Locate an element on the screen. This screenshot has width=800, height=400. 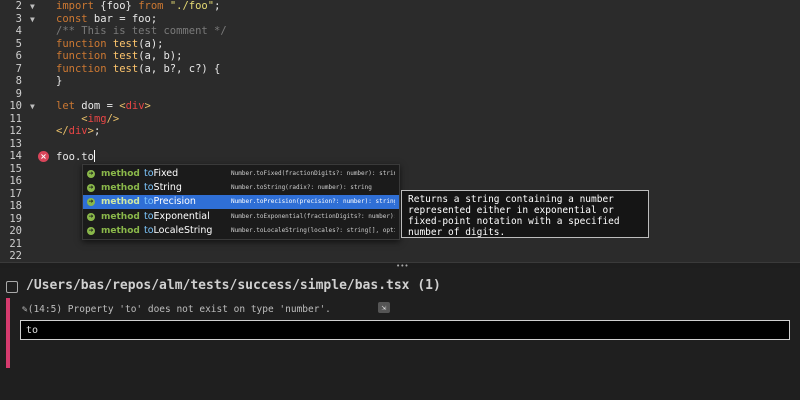
line-number: 7 is located at coordinates (18, 68).